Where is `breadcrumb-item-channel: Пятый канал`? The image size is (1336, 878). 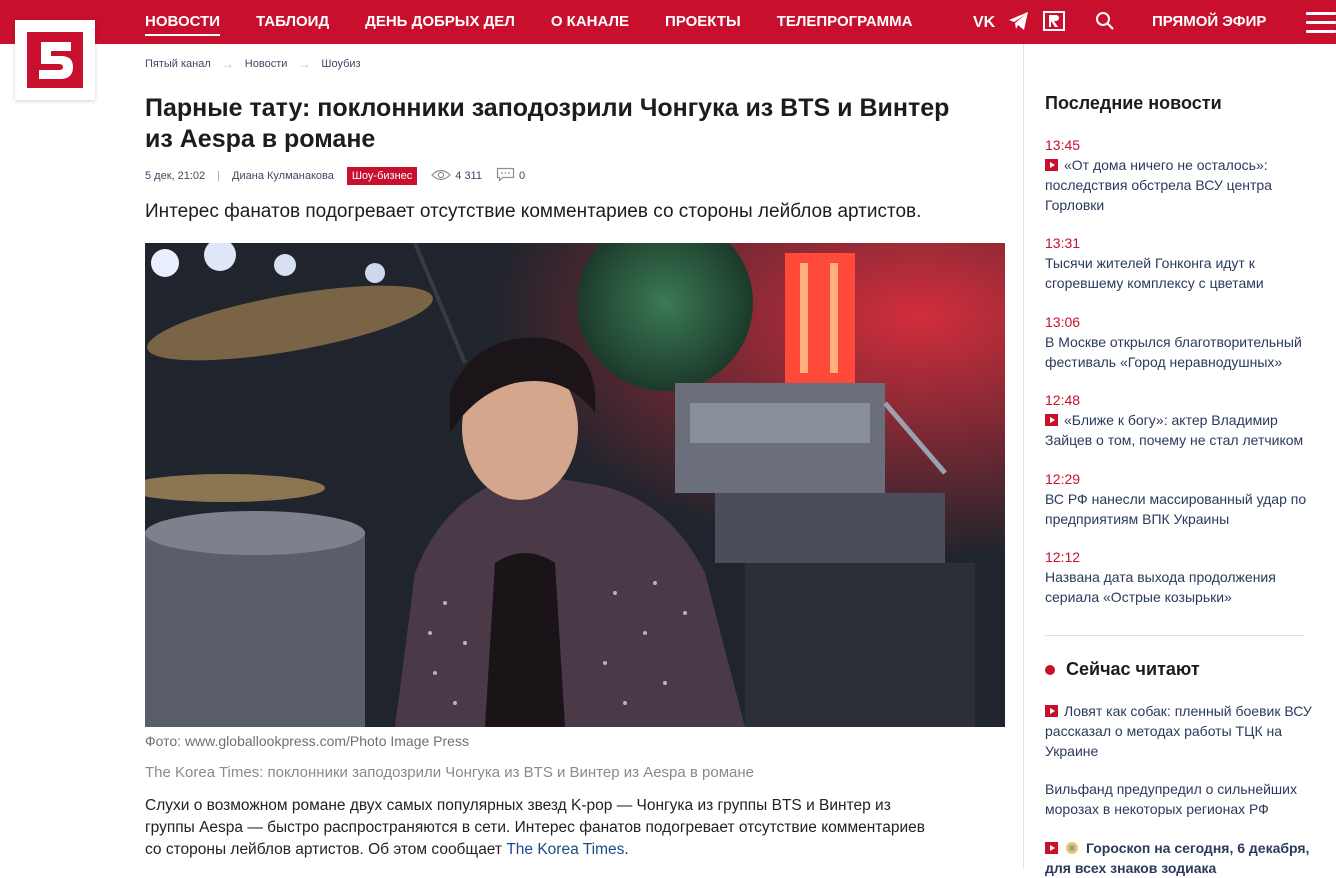 breadcrumb-item-channel: Пятый канал is located at coordinates (178, 64).